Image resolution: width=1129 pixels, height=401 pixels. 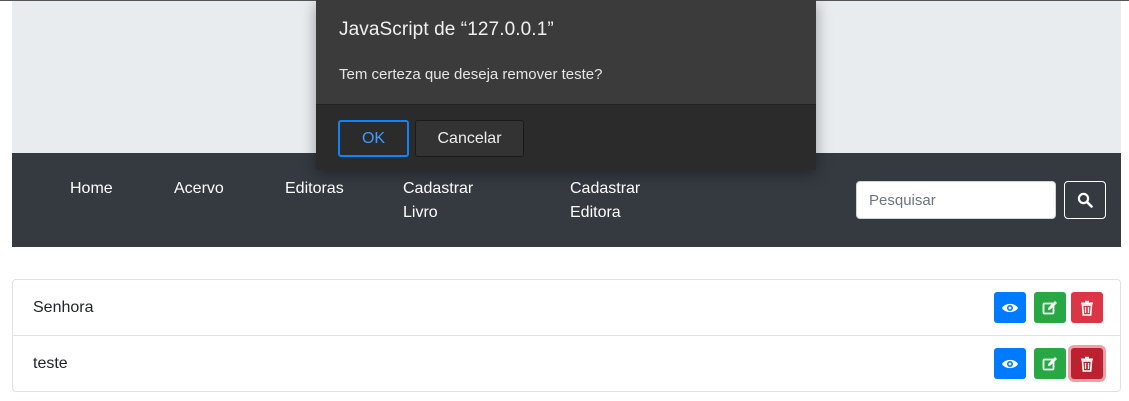 I want to click on cancel-button: Cancelar, so click(x=469, y=138).